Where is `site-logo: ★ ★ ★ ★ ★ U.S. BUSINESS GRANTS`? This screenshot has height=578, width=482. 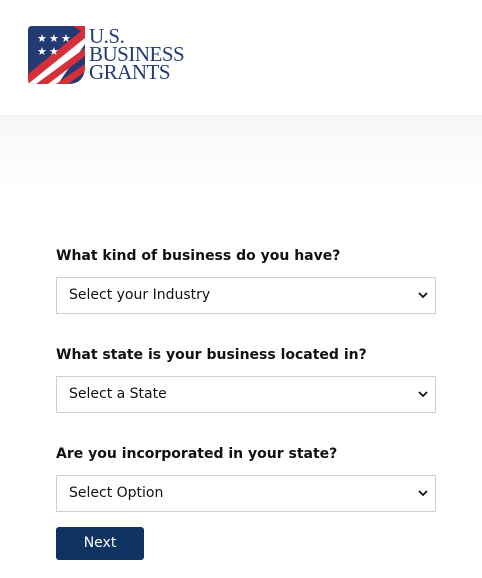
site-logo: ★ ★ ★ ★ ★ U.S. BUSINESS GRANTS is located at coordinates (106, 55).